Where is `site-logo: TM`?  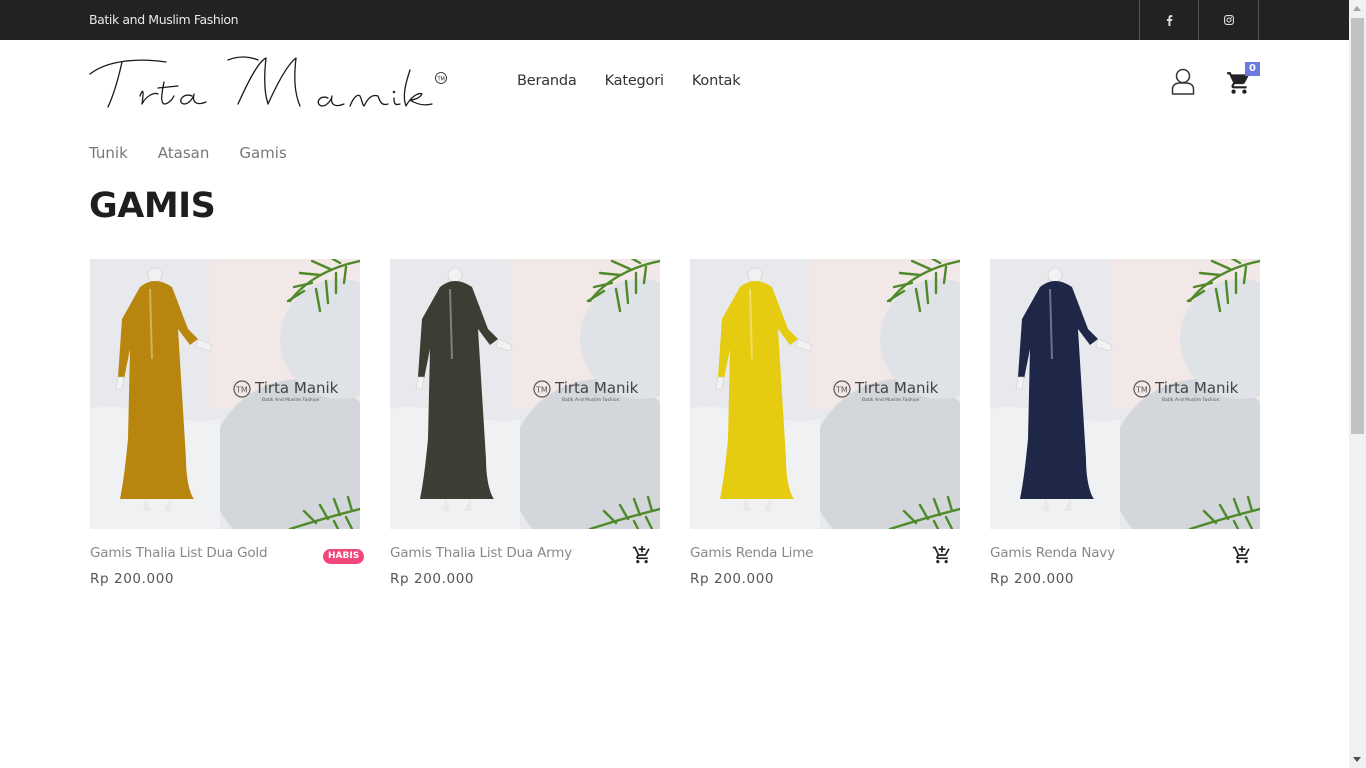 site-logo: TM is located at coordinates (269, 82).